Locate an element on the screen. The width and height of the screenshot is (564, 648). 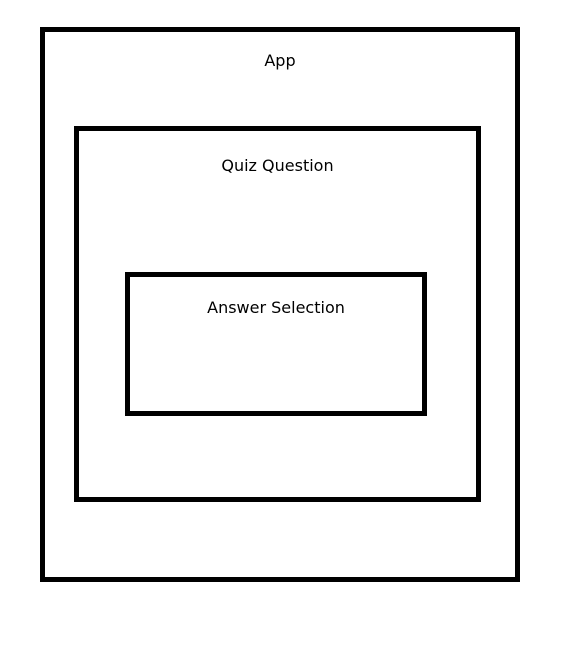
answer-selection-component-box: Answer Selection is located at coordinates (276, 344).